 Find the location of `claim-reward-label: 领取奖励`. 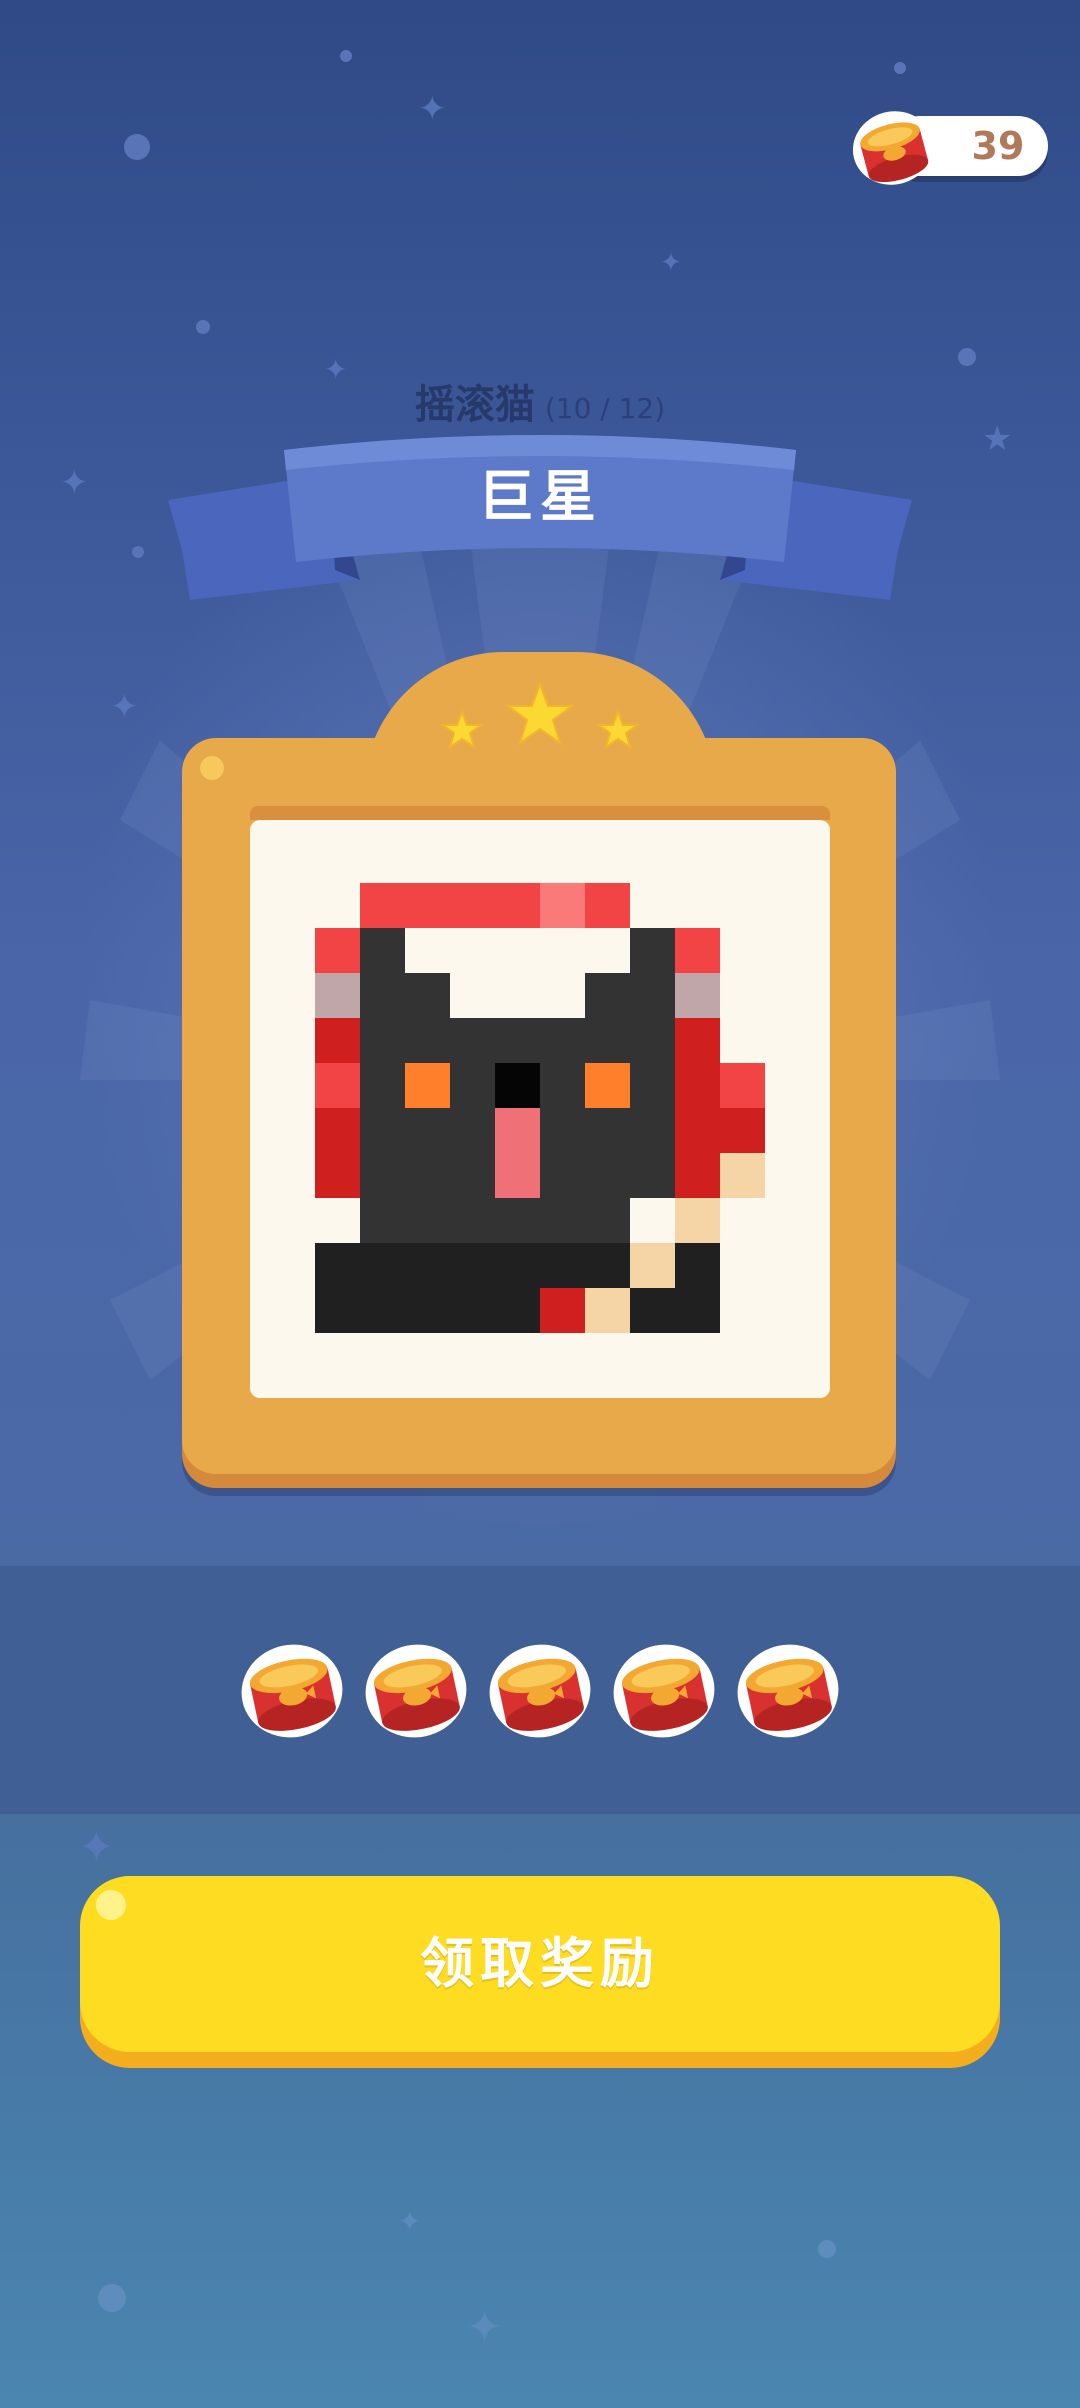

claim-reward-label: 领取奖励 is located at coordinates (540, 1964).